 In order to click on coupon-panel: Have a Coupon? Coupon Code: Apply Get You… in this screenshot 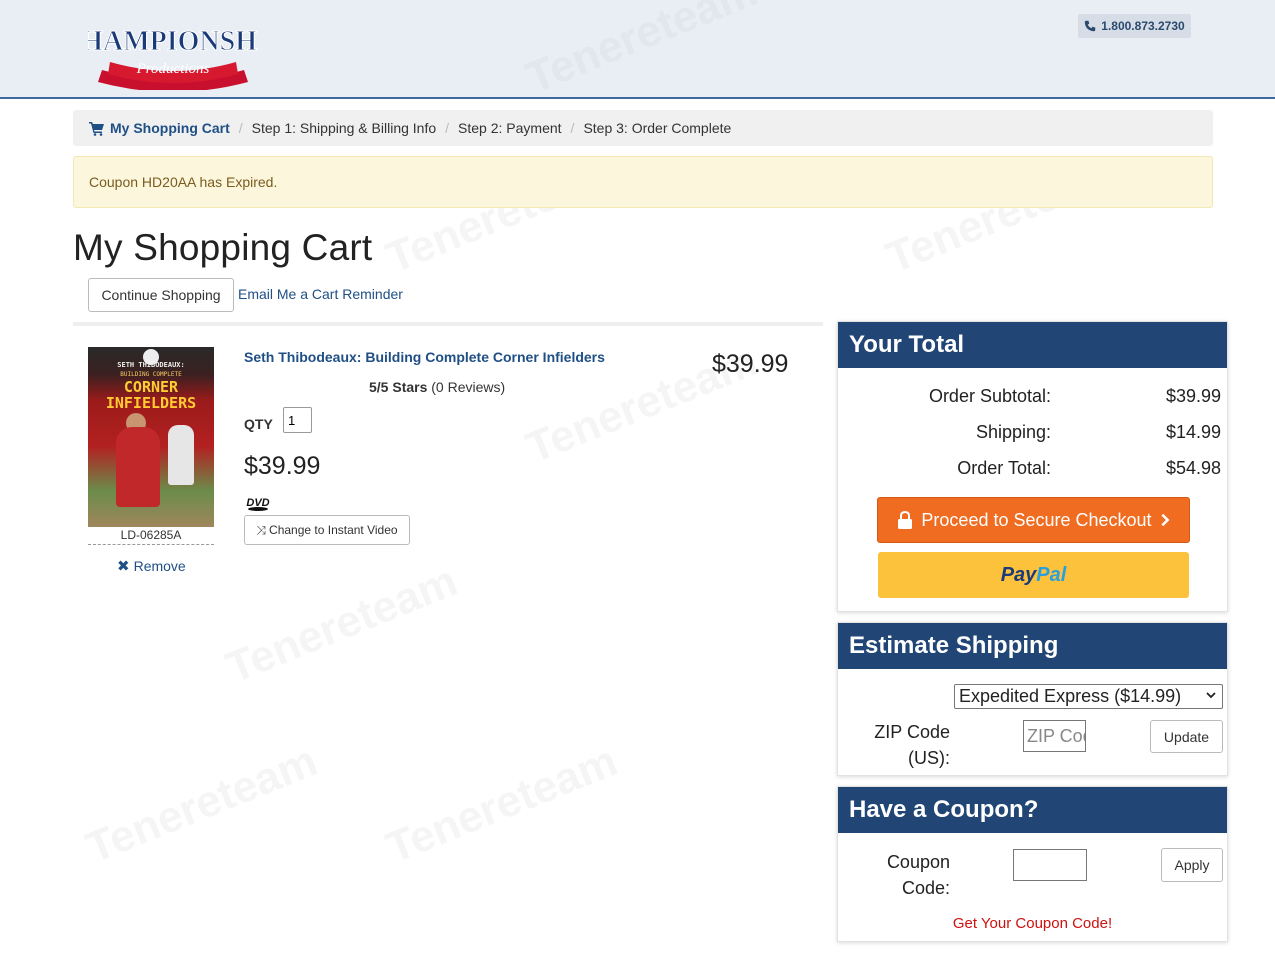, I will do `click(1032, 864)`.